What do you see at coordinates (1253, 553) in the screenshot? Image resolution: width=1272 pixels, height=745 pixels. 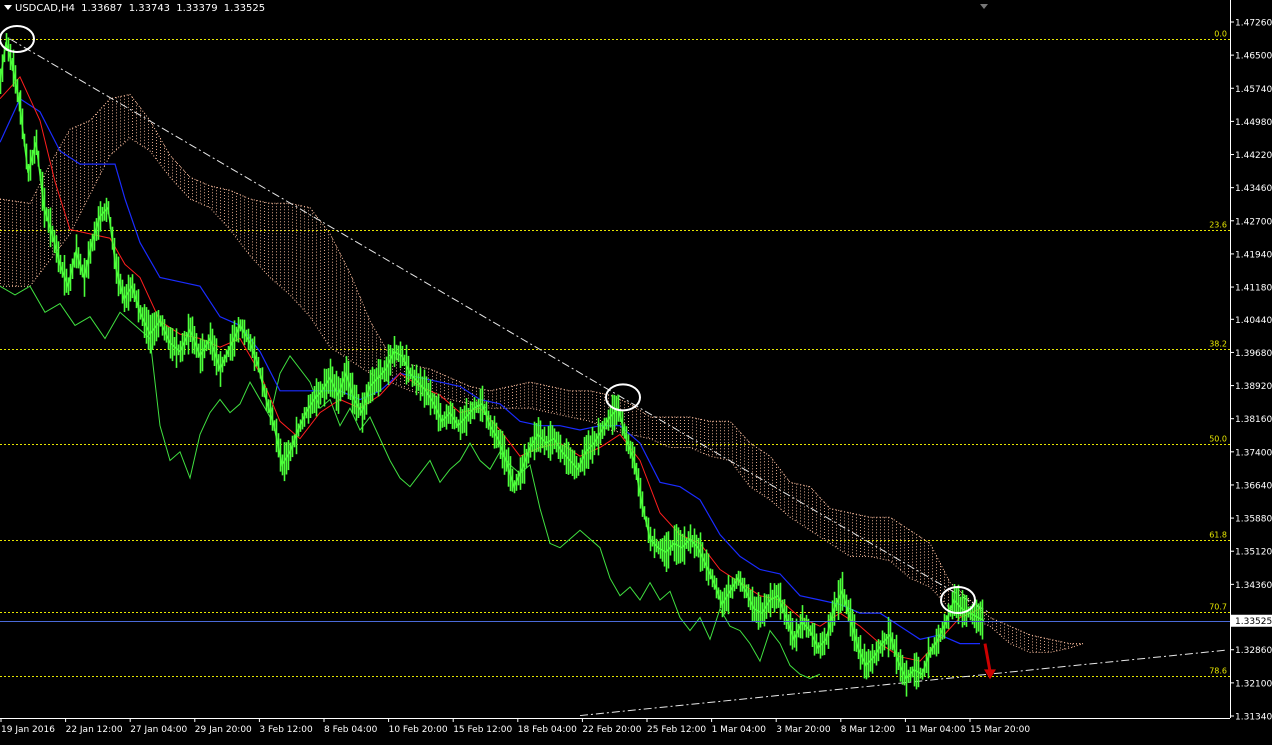 I see `price-tick-label: 1.35120` at bounding box center [1253, 553].